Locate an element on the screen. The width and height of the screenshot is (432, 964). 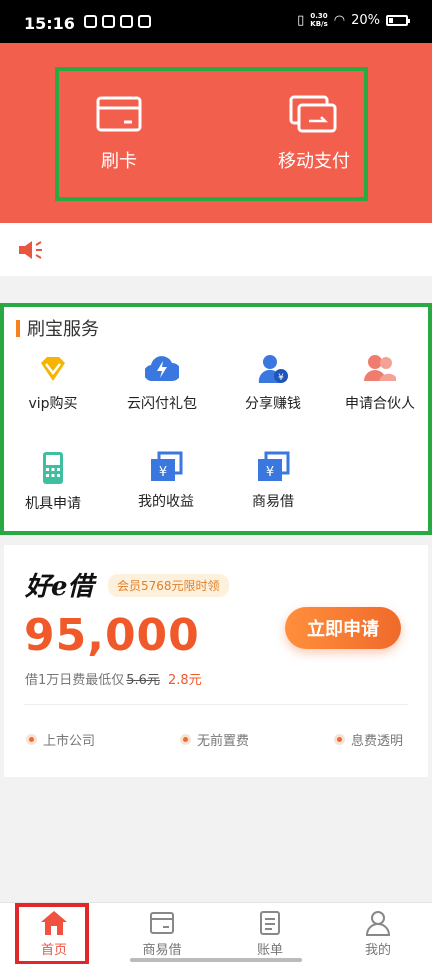
partners-icon is located at coordinates (380, 368).